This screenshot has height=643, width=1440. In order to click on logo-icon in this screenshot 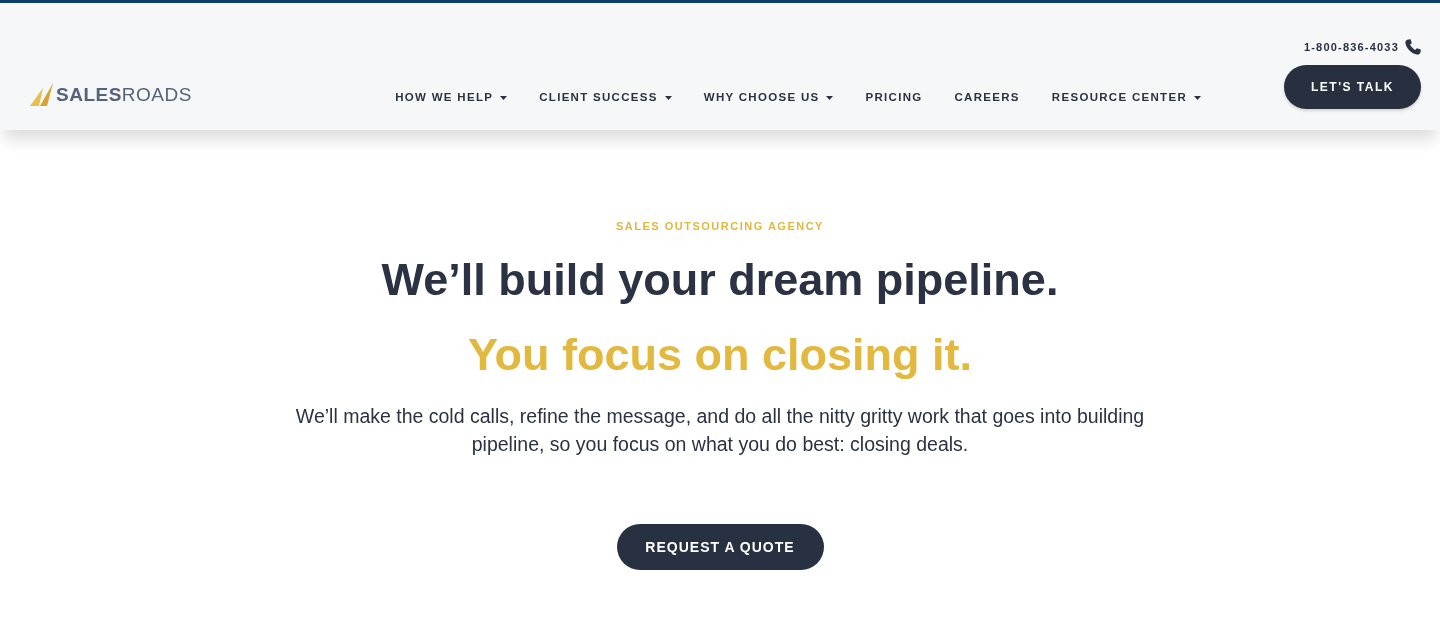, I will do `click(42, 94)`.